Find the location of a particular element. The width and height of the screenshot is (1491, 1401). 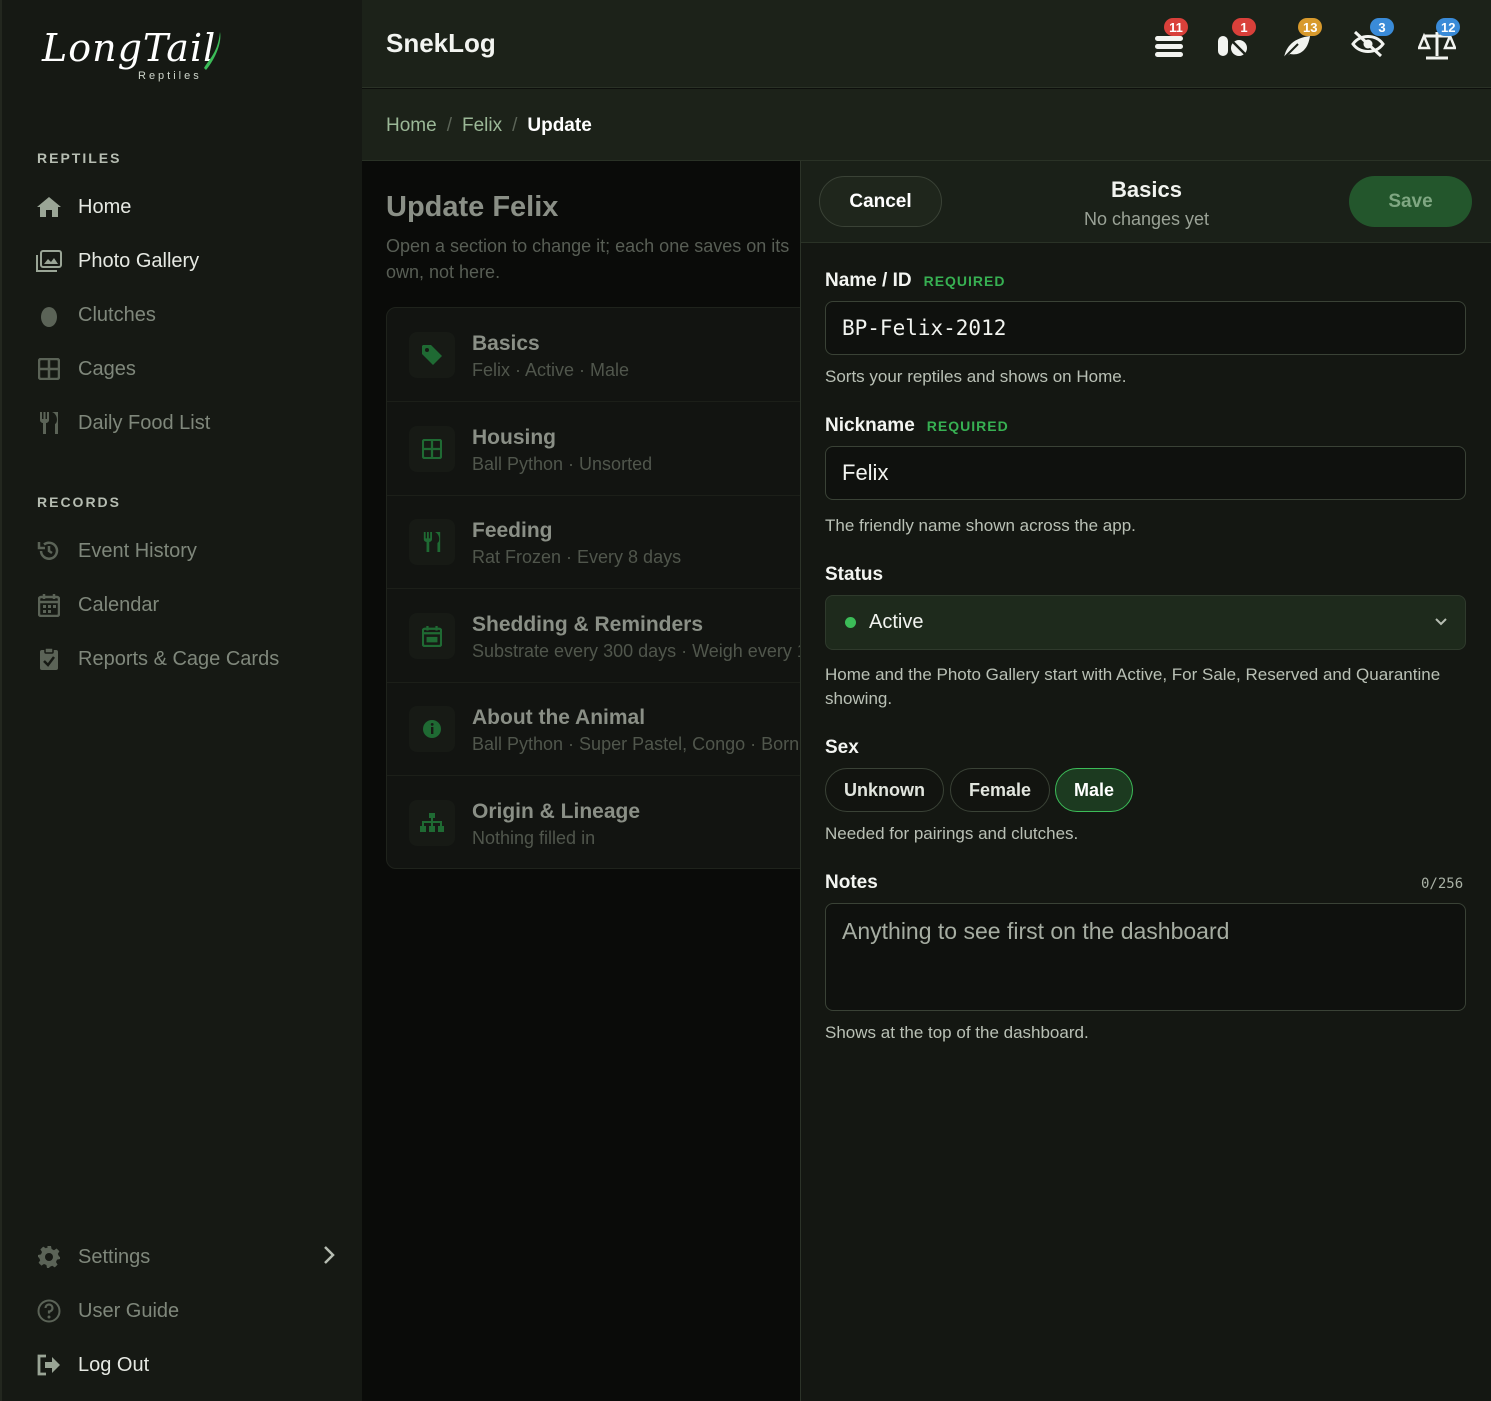

chevron-right-icon is located at coordinates (329, 1255).